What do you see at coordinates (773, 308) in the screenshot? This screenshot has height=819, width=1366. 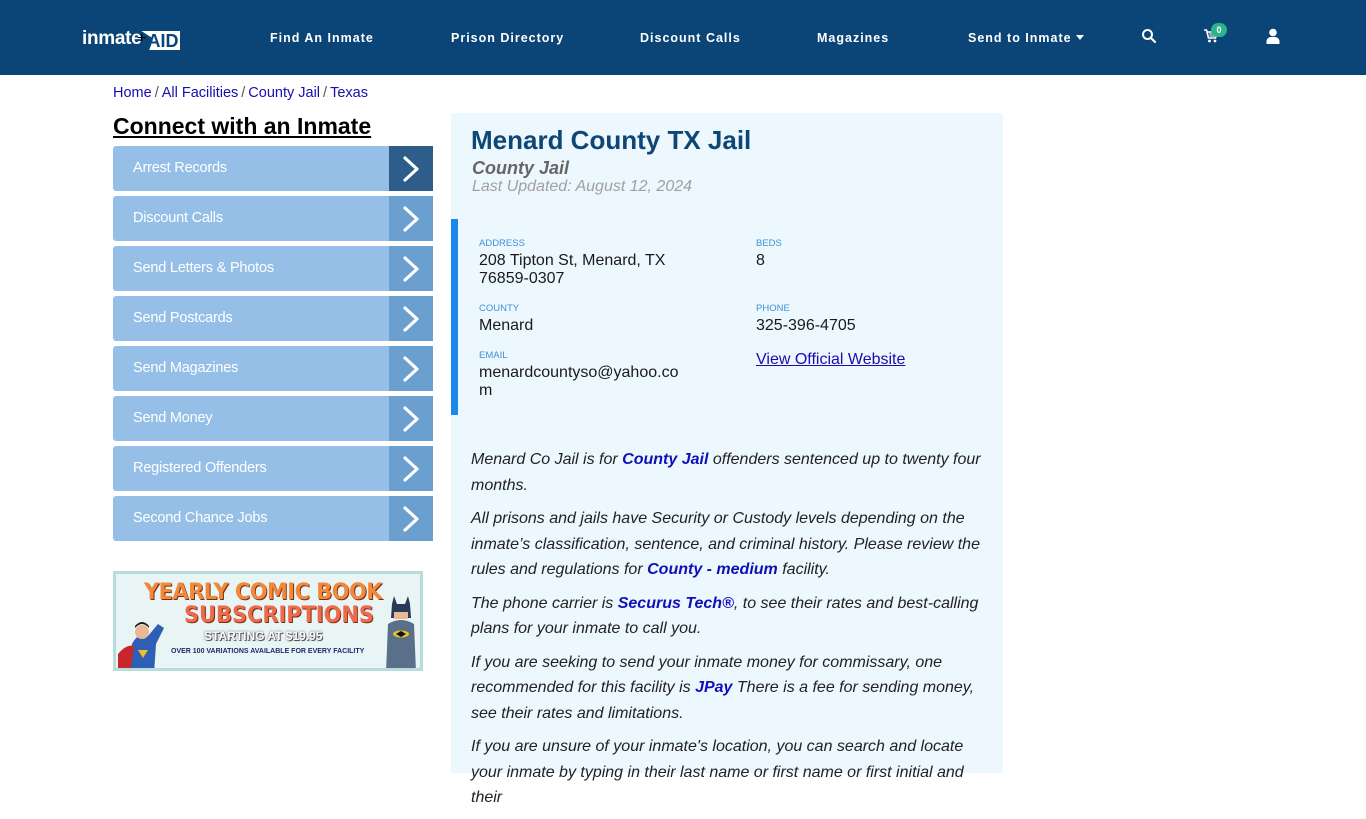 I see `phone-label: PHONE` at bounding box center [773, 308].